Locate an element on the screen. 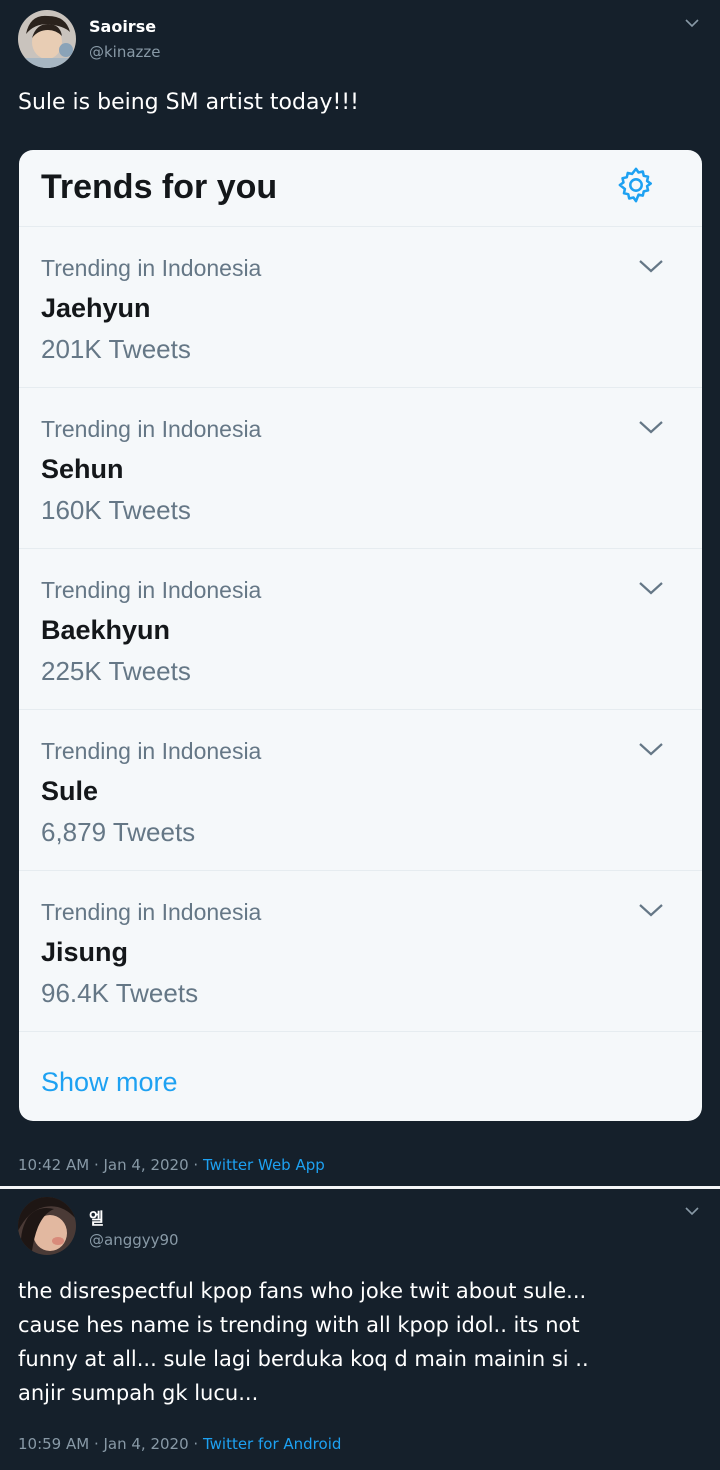  trend-item: Trending in Indonesia Sehun 160K Tweets is located at coordinates (360, 468).